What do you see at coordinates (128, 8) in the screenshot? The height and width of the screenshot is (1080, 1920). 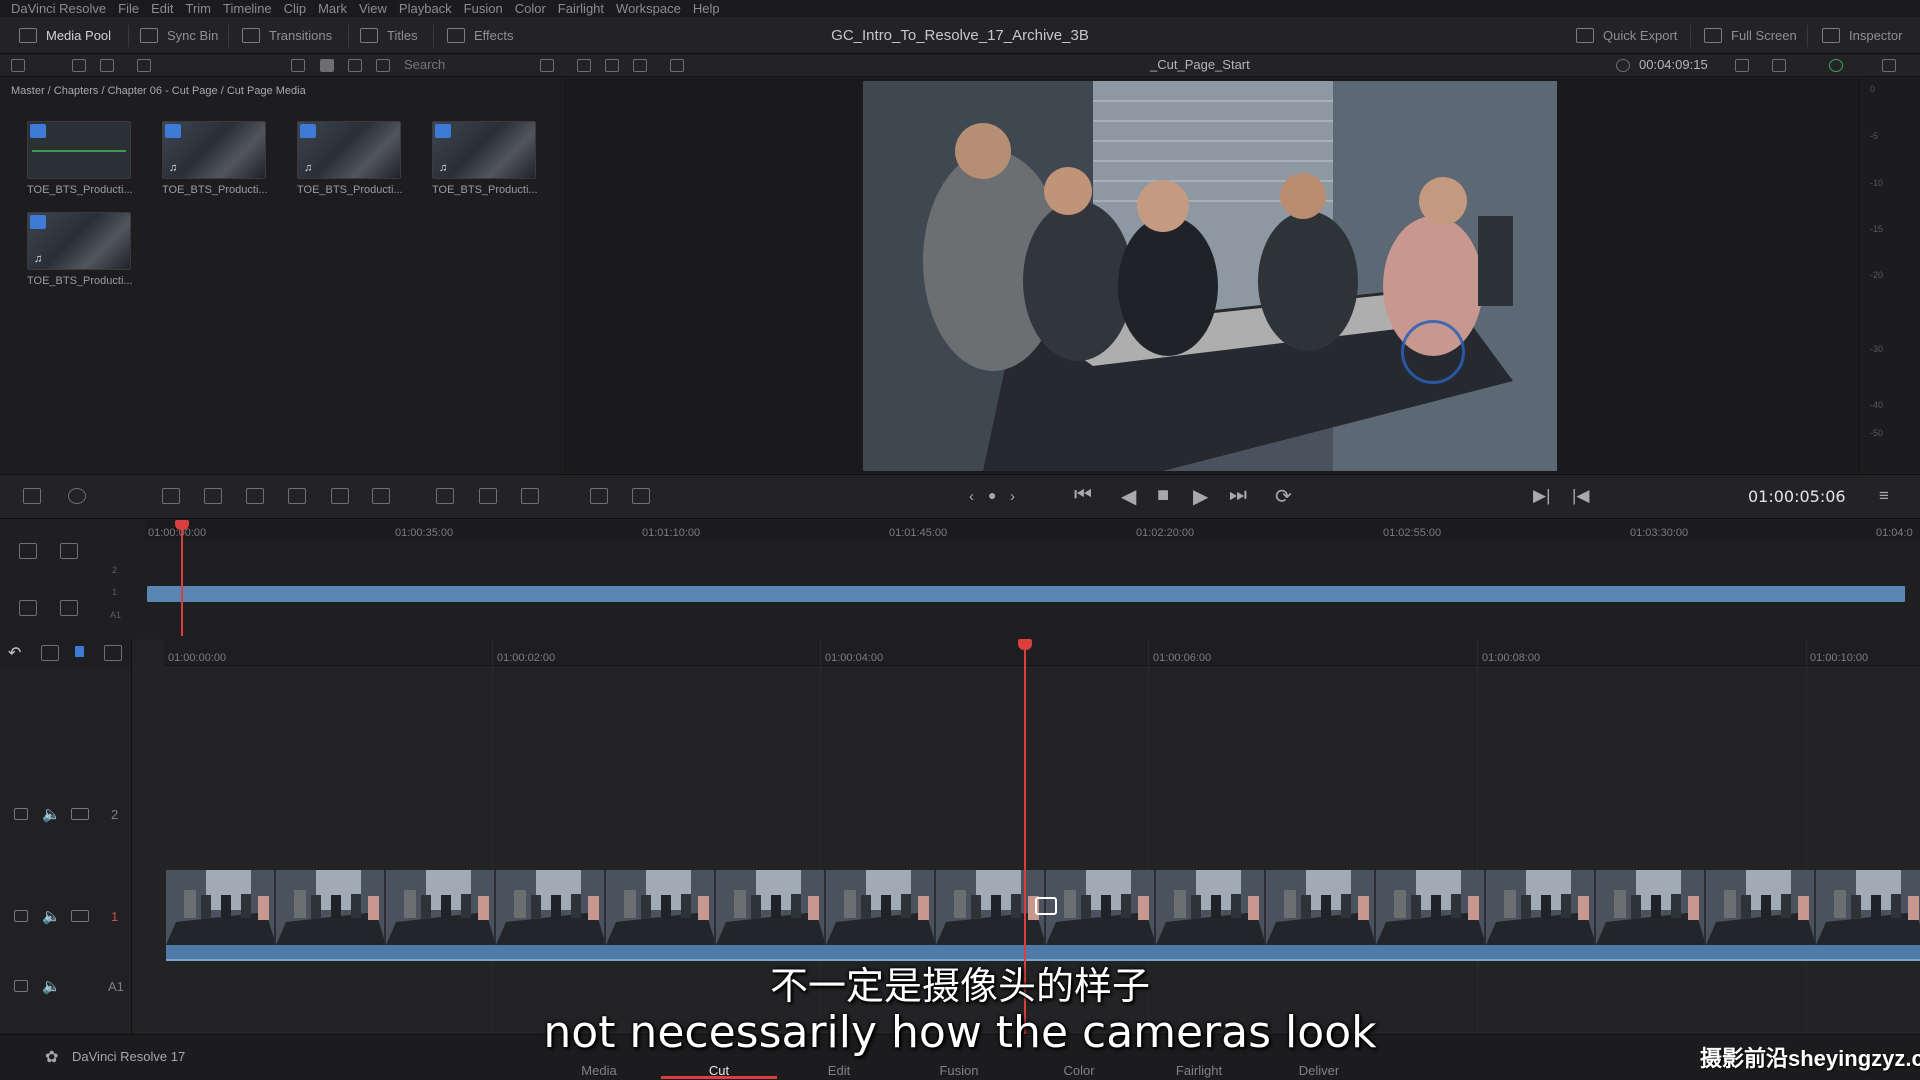 I see `menu-file: File` at bounding box center [128, 8].